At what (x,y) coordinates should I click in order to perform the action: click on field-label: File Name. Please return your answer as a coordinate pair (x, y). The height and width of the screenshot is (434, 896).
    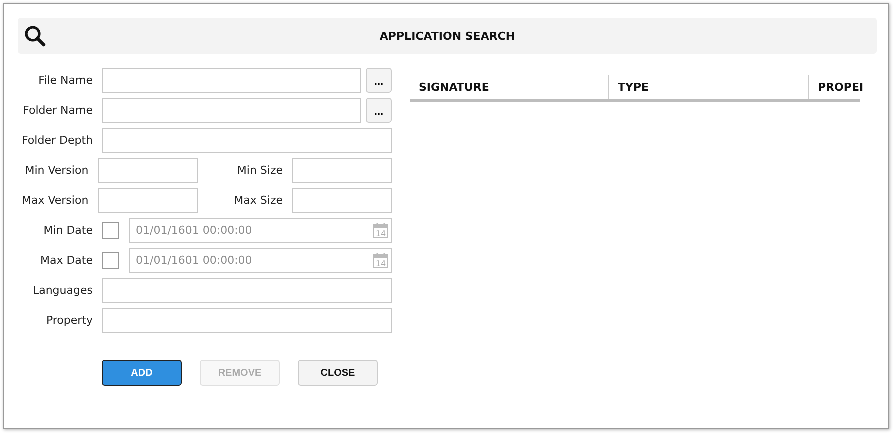
    Looking at the image, I should click on (65, 80).